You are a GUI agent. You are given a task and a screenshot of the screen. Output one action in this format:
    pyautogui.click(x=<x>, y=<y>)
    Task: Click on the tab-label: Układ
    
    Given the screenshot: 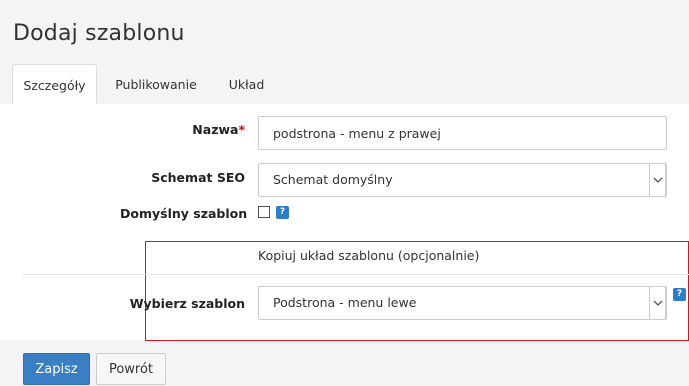 What is the action you would take?
    pyautogui.click(x=246, y=84)
    